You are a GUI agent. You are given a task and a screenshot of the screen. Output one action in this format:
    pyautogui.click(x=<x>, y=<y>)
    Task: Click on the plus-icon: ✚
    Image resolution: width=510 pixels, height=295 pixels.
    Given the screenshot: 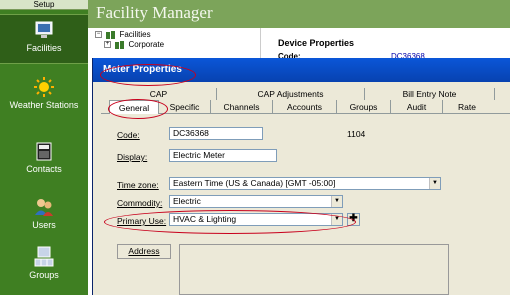 What is the action you would take?
    pyautogui.click(x=353, y=218)
    